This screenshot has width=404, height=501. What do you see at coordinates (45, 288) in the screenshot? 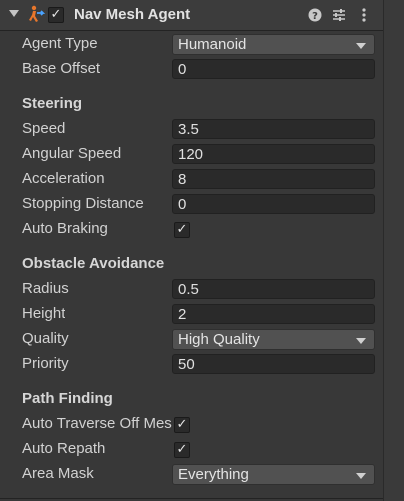
I see `radius-label: Radius` at bounding box center [45, 288].